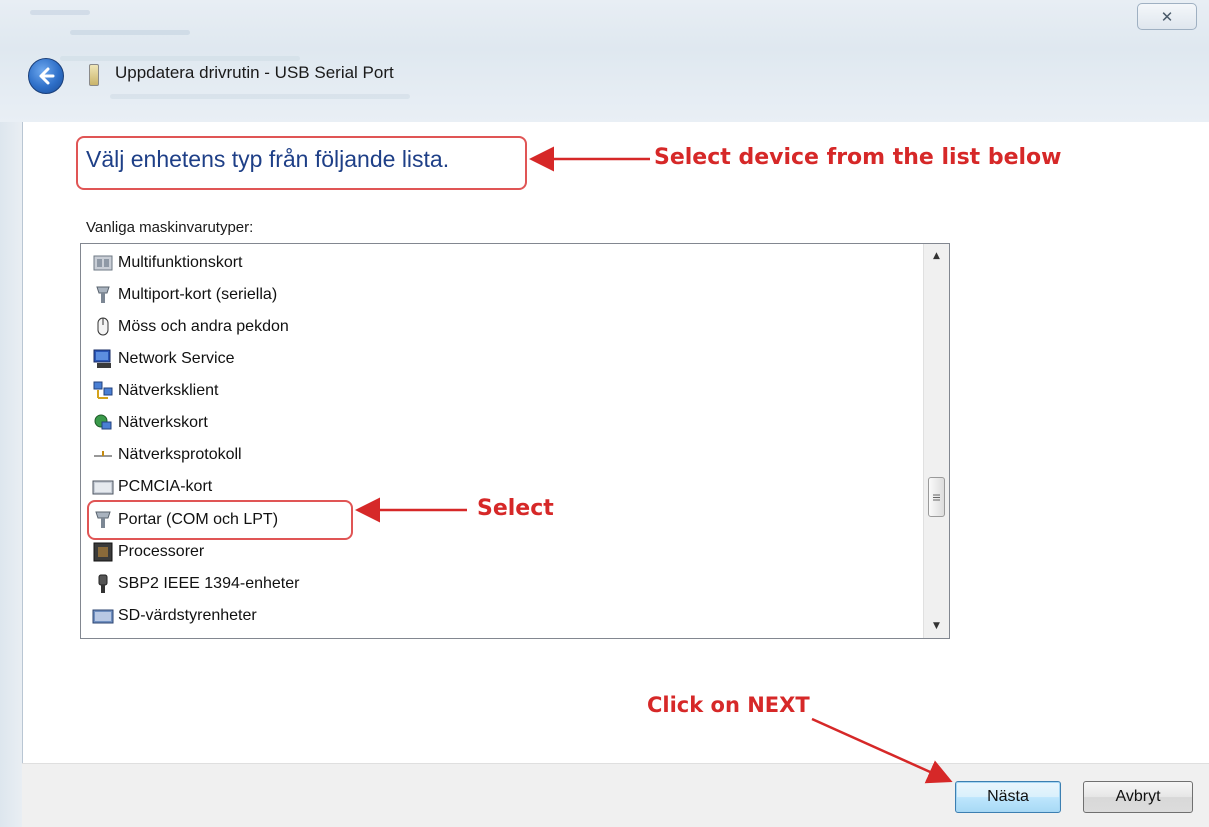 This screenshot has width=1209, height=827. I want to click on list-item: Möss och andra pekdon, so click(190, 327).